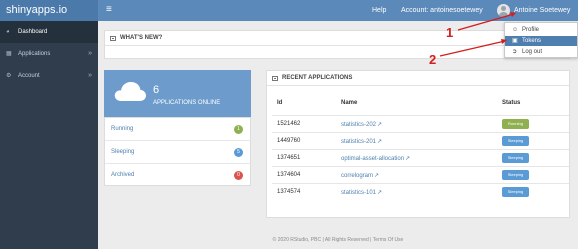  Describe the element at coordinates (504, 41) in the screenshot. I see `arrowhead-icon` at that location.